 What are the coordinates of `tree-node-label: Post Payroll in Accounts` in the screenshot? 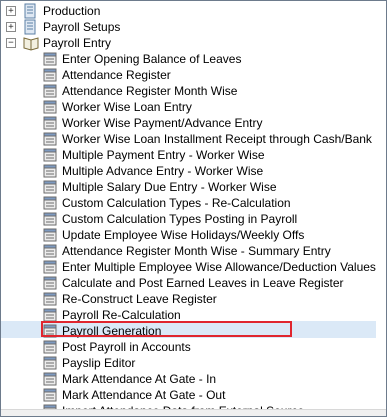 It's located at (126, 347).